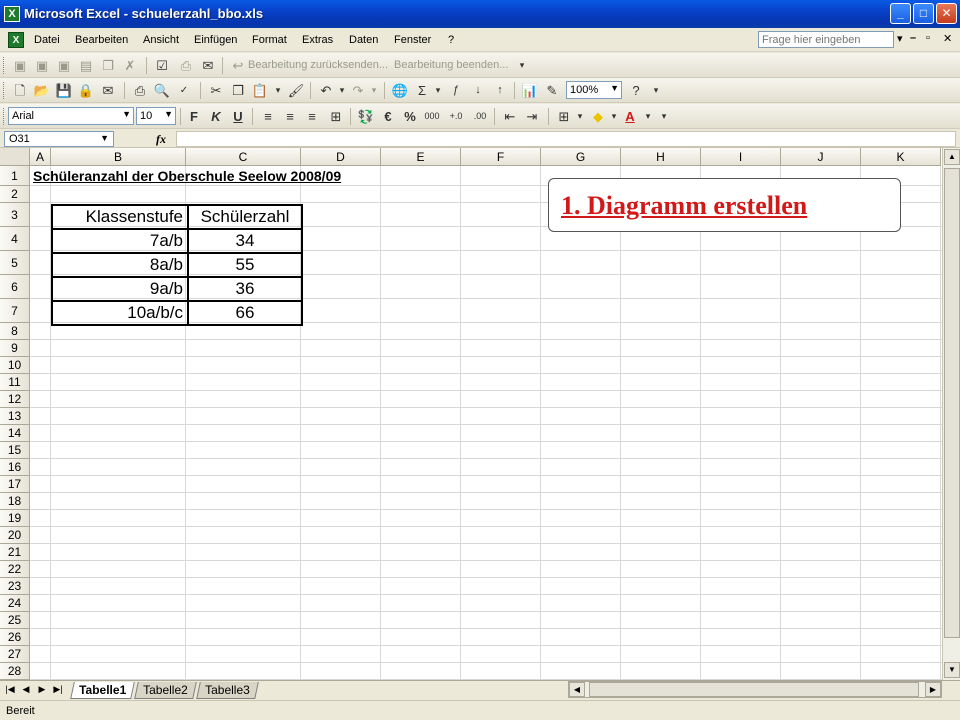 This screenshot has height=720, width=960. What do you see at coordinates (15, 535) in the screenshot?
I see `row-header-20: 20` at bounding box center [15, 535].